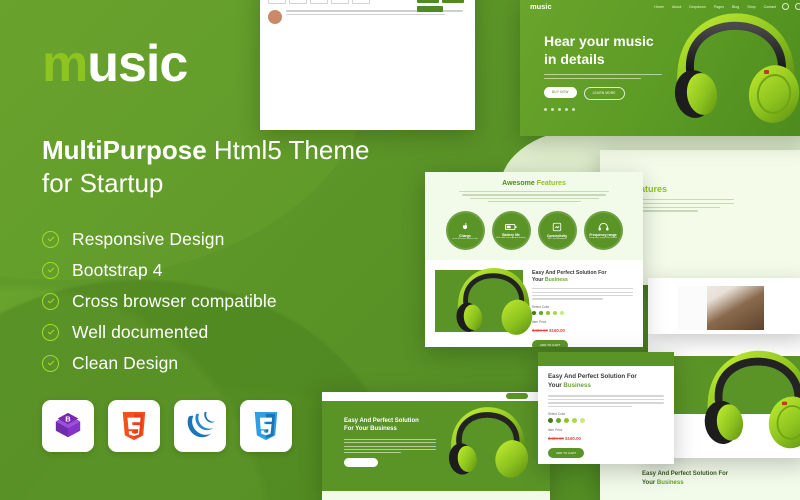  I want to click on badge-css3, so click(266, 425).